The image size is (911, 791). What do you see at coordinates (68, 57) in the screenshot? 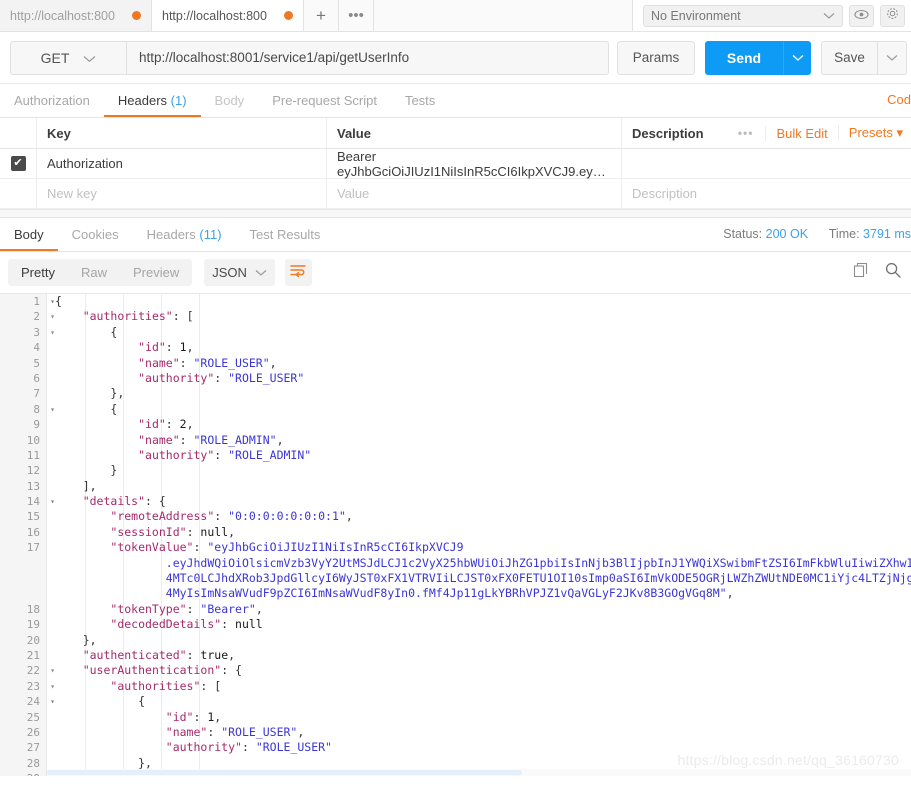
I see `http-method-select: GET` at bounding box center [68, 57].